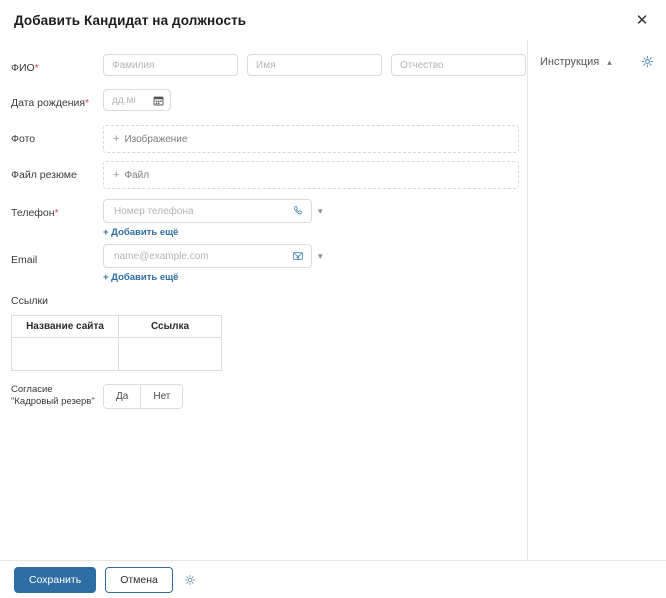 This screenshot has width=666, height=598. Describe the element at coordinates (161, 256) in the screenshot. I see `email-placeholder: name@example.com` at that location.